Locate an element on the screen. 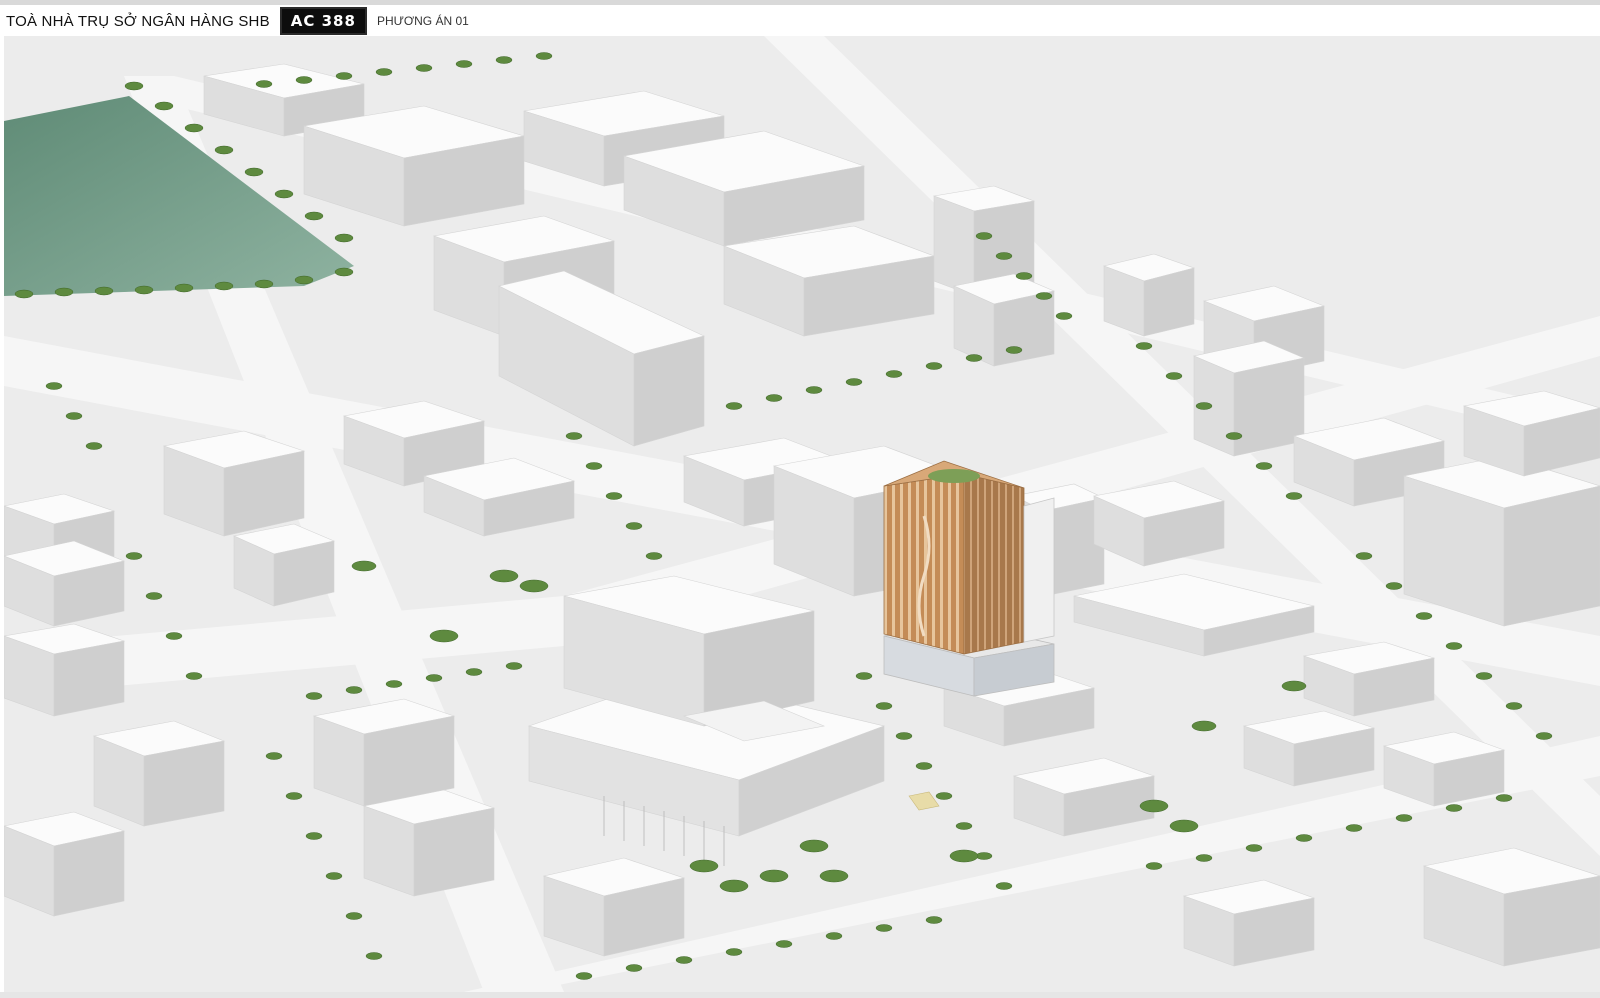  option-label: PHƯƠNG ÁN 01 is located at coordinates (422, 21).